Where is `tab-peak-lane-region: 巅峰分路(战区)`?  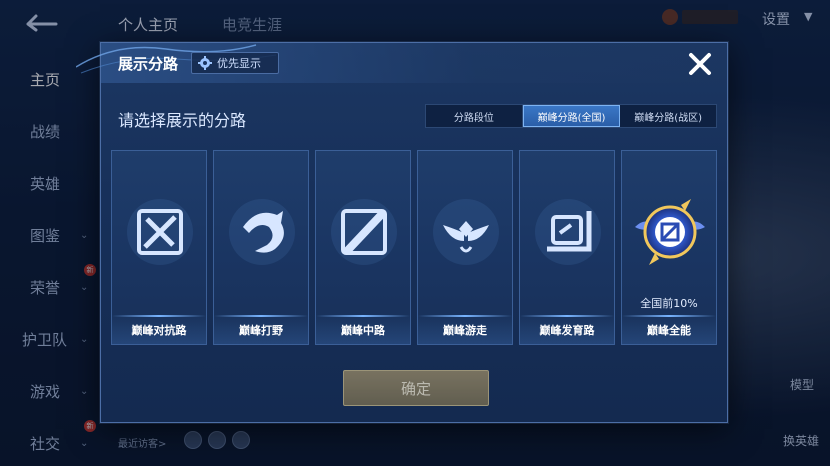
tab-peak-lane-region: 巅峰分路(战区) is located at coordinates (668, 116).